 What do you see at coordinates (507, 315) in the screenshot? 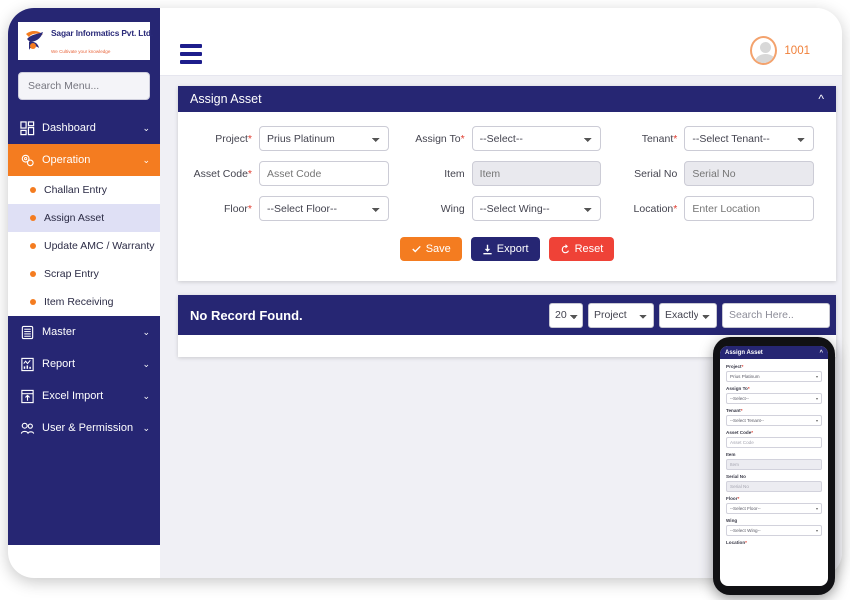
I see `results-card-header: No Record Found. 20 Project Exactly` at bounding box center [507, 315].